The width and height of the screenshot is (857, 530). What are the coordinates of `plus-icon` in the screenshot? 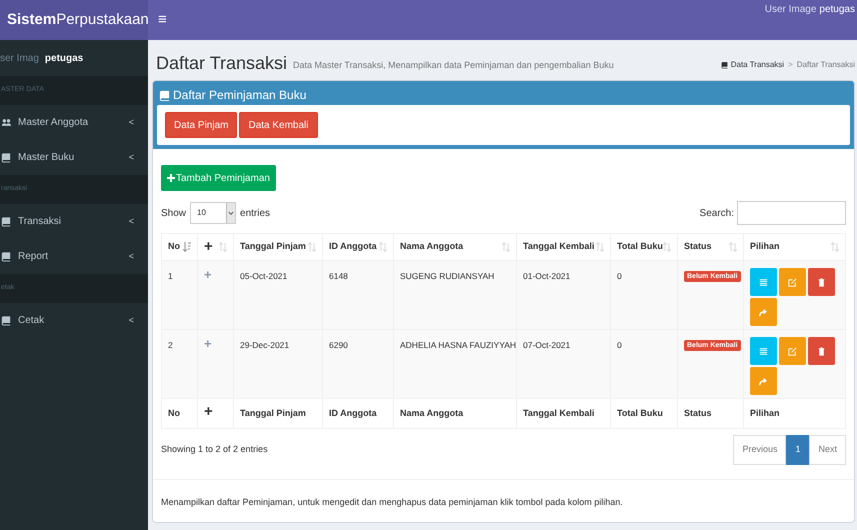 It's located at (171, 178).